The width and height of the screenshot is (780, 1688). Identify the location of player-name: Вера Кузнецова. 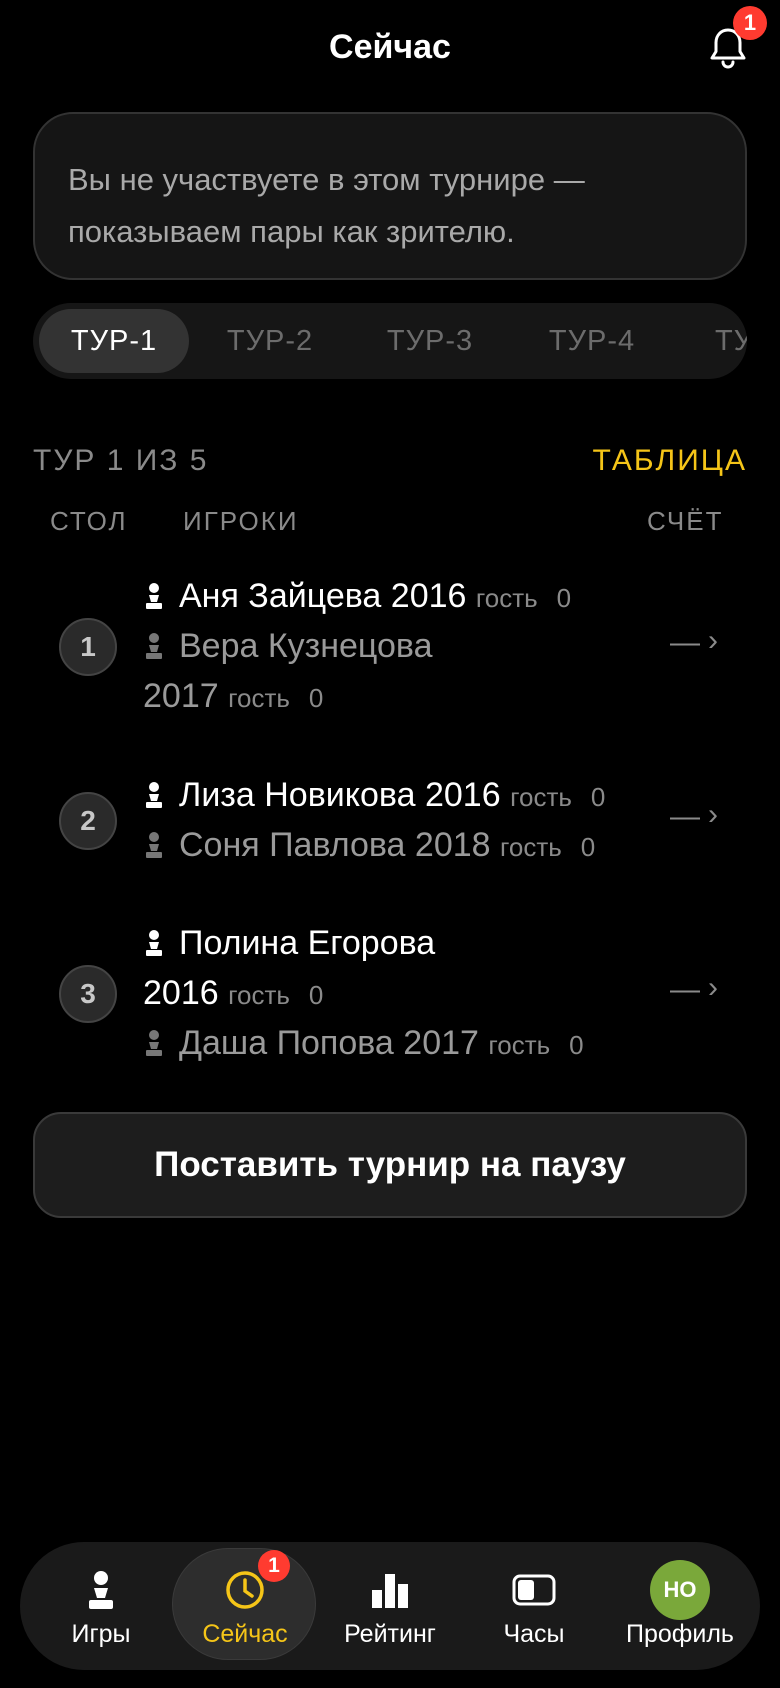
(306, 646).